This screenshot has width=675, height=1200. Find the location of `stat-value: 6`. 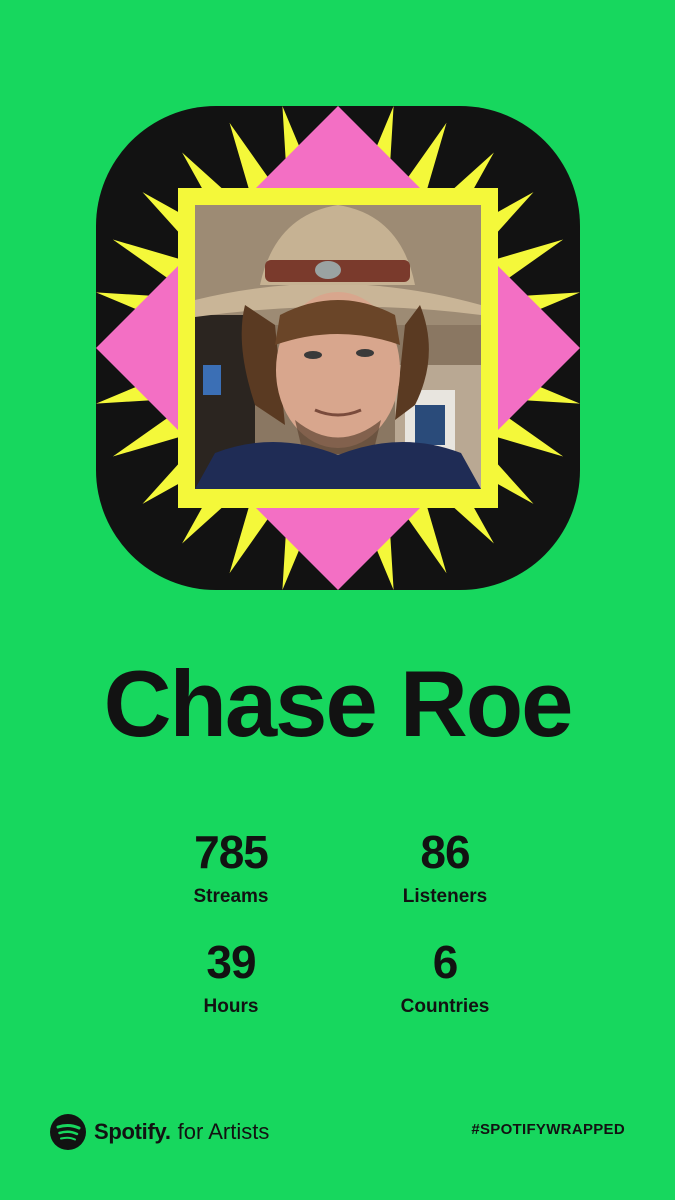

stat-value: 6 is located at coordinates (445, 962).